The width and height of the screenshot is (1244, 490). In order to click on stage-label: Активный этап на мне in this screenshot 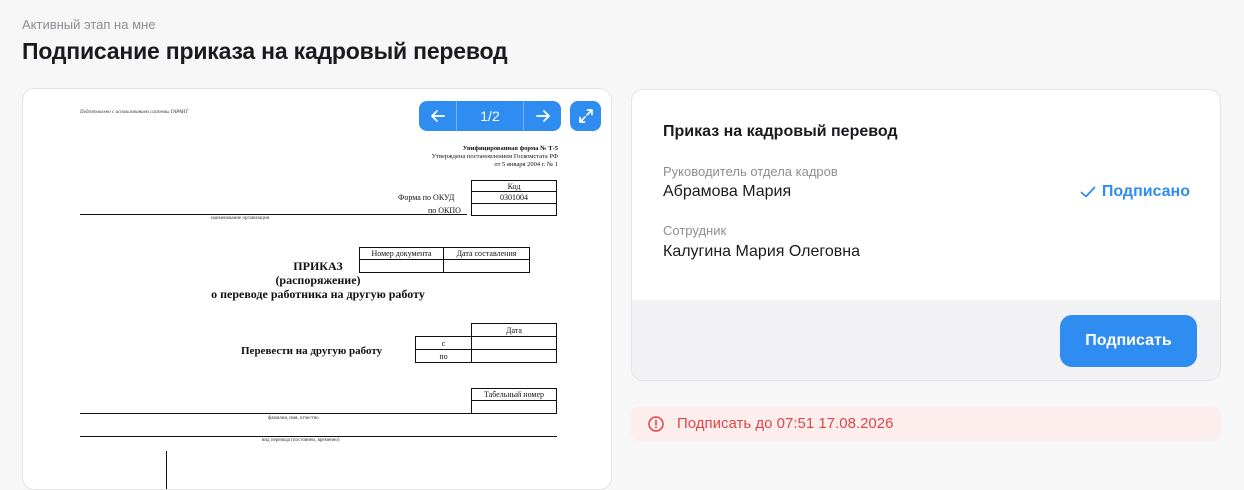, I will do `click(89, 24)`.